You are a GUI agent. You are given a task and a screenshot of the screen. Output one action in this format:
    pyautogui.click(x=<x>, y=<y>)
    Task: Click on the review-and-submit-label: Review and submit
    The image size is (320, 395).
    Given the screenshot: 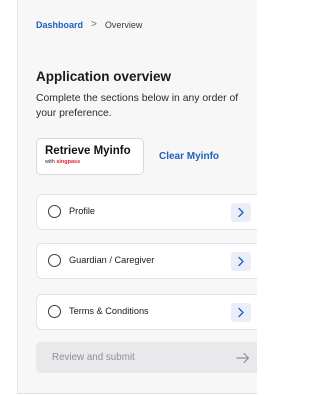 What is the action you would take?
    pyautogui.click(x=93, y=357)
    